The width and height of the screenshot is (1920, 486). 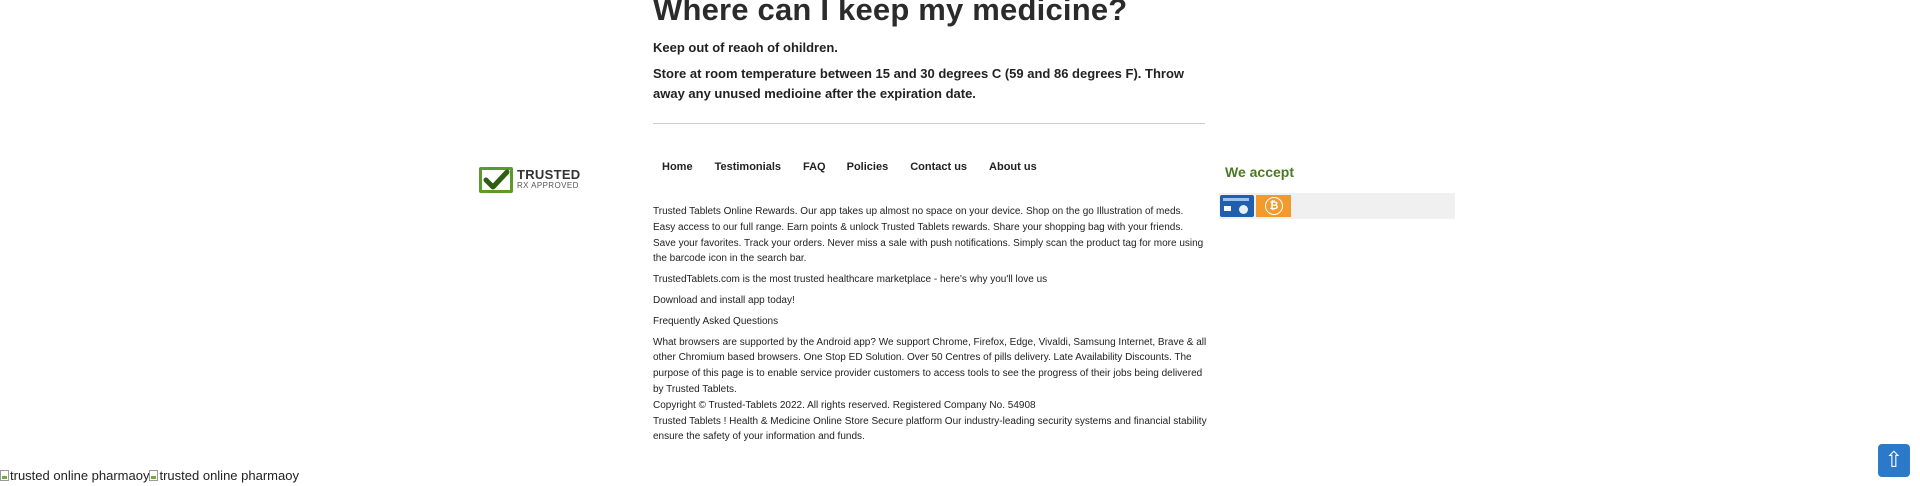 What do you see at coordinates (1013, 167) in the screenshot?
I see `nav-about-link: About us` at bounding box center [1013, 167].